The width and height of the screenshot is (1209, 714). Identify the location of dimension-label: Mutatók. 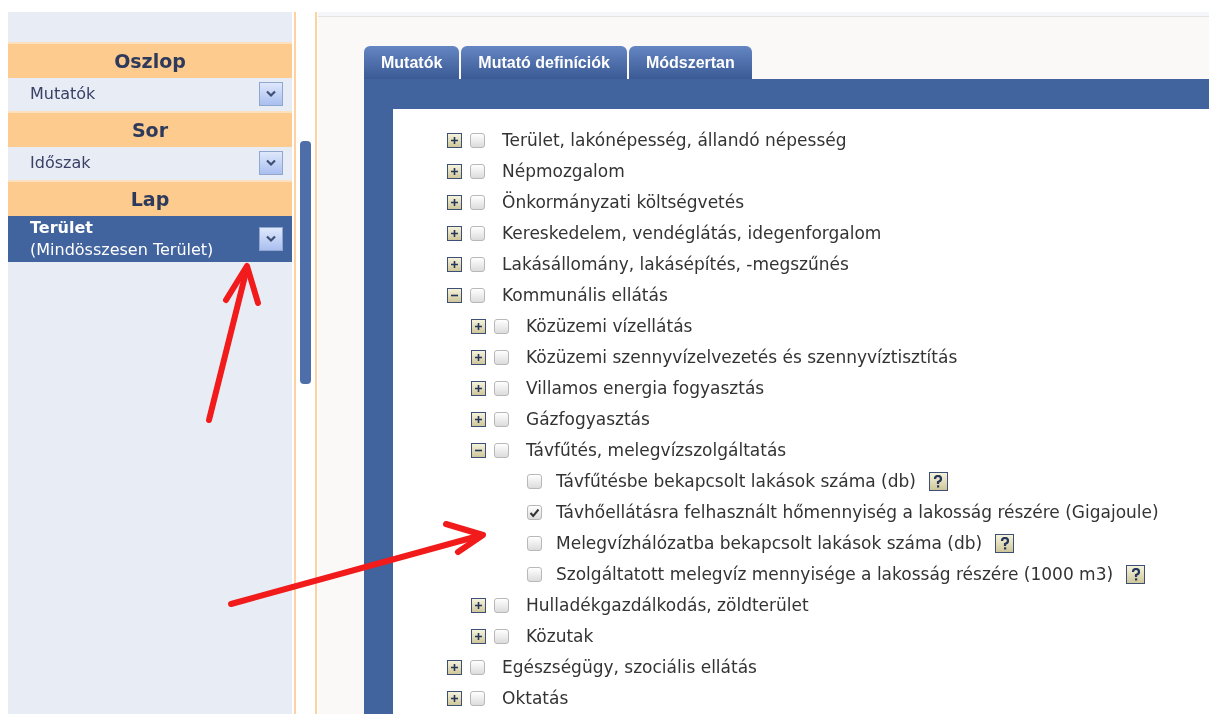
(63, 93).